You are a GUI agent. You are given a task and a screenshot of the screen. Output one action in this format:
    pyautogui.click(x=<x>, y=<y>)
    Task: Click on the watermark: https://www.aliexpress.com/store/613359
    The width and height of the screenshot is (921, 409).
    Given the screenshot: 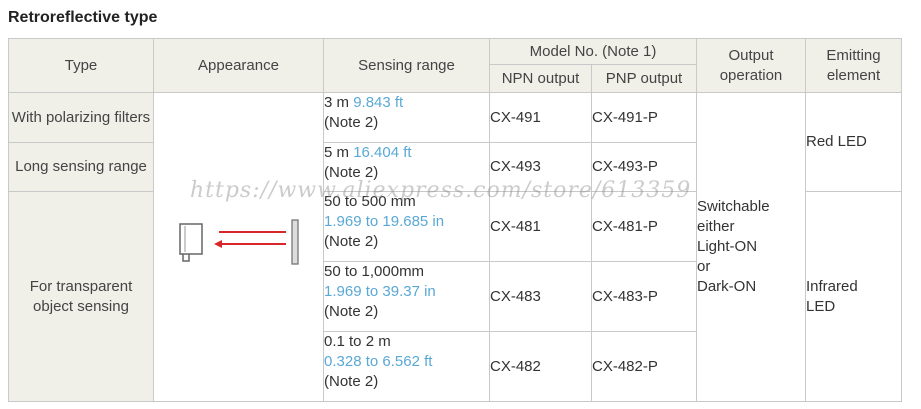 What is the action you would take?
    pyautogui.click(x=441, y=190)
    